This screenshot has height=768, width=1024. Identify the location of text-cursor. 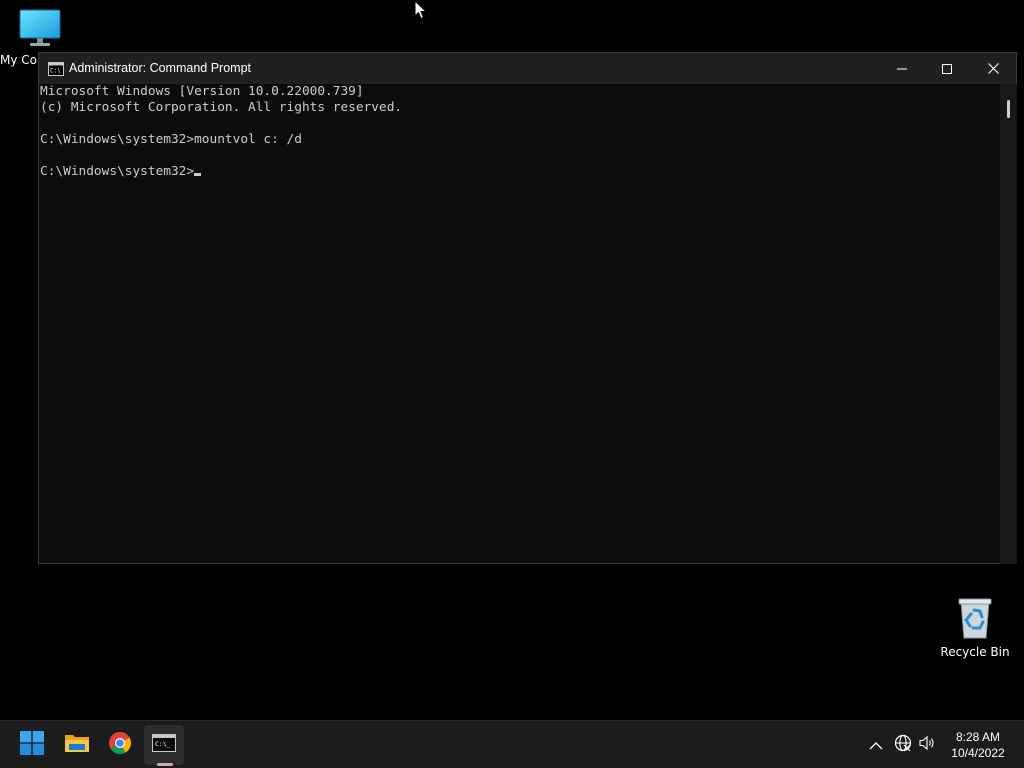
(198, 174).